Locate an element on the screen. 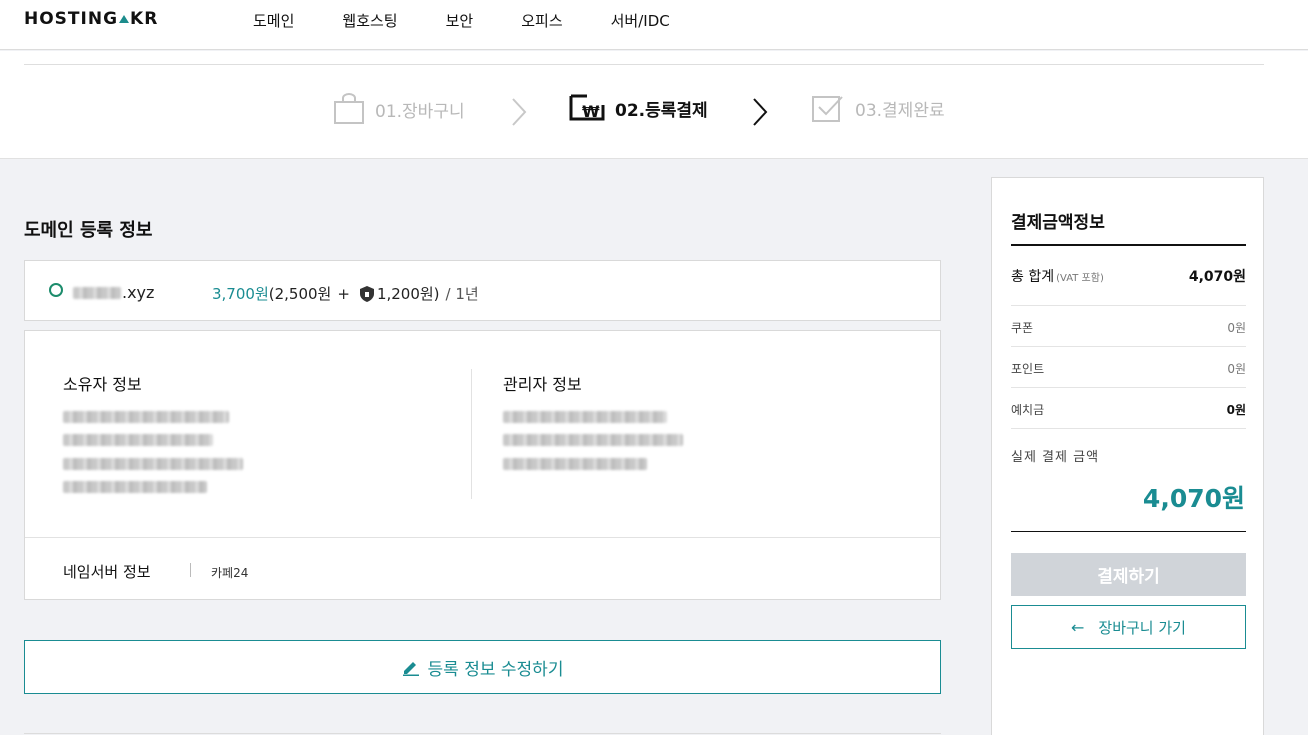 Image resolution: width=1308 pixels, height=735 pixels. nameserver-info-title: 네임서버 정보 is located at coordinates (107, 572).